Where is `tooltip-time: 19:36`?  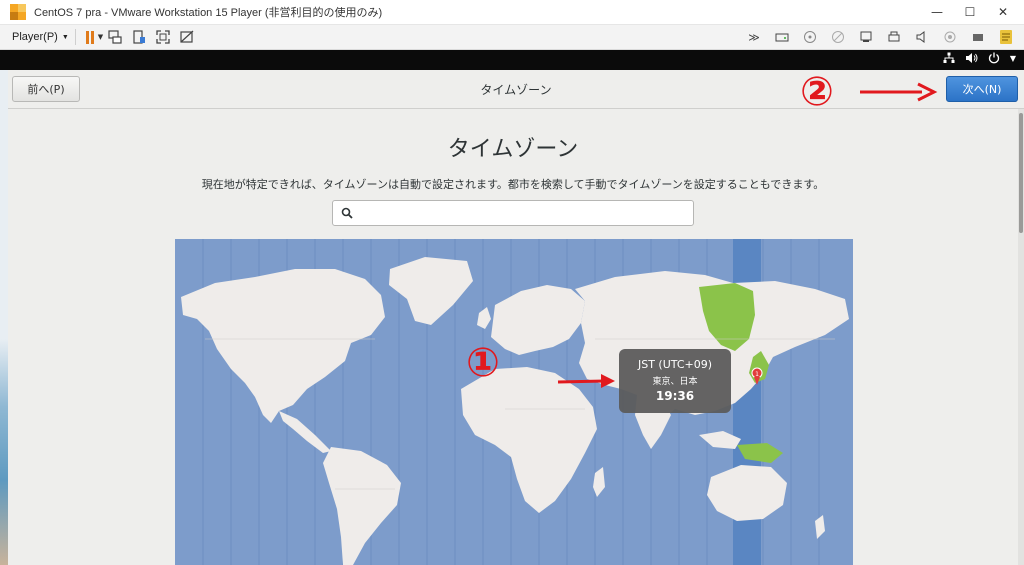
tooltip-time: 19:36 is located at coordinates (675, 396).